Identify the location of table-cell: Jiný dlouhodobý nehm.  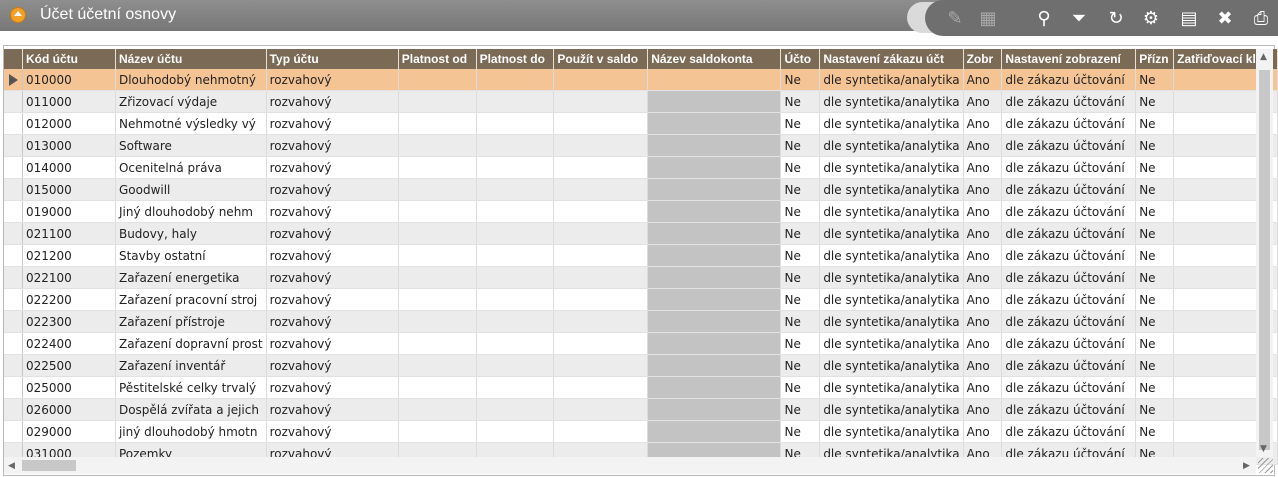
(191, 211).